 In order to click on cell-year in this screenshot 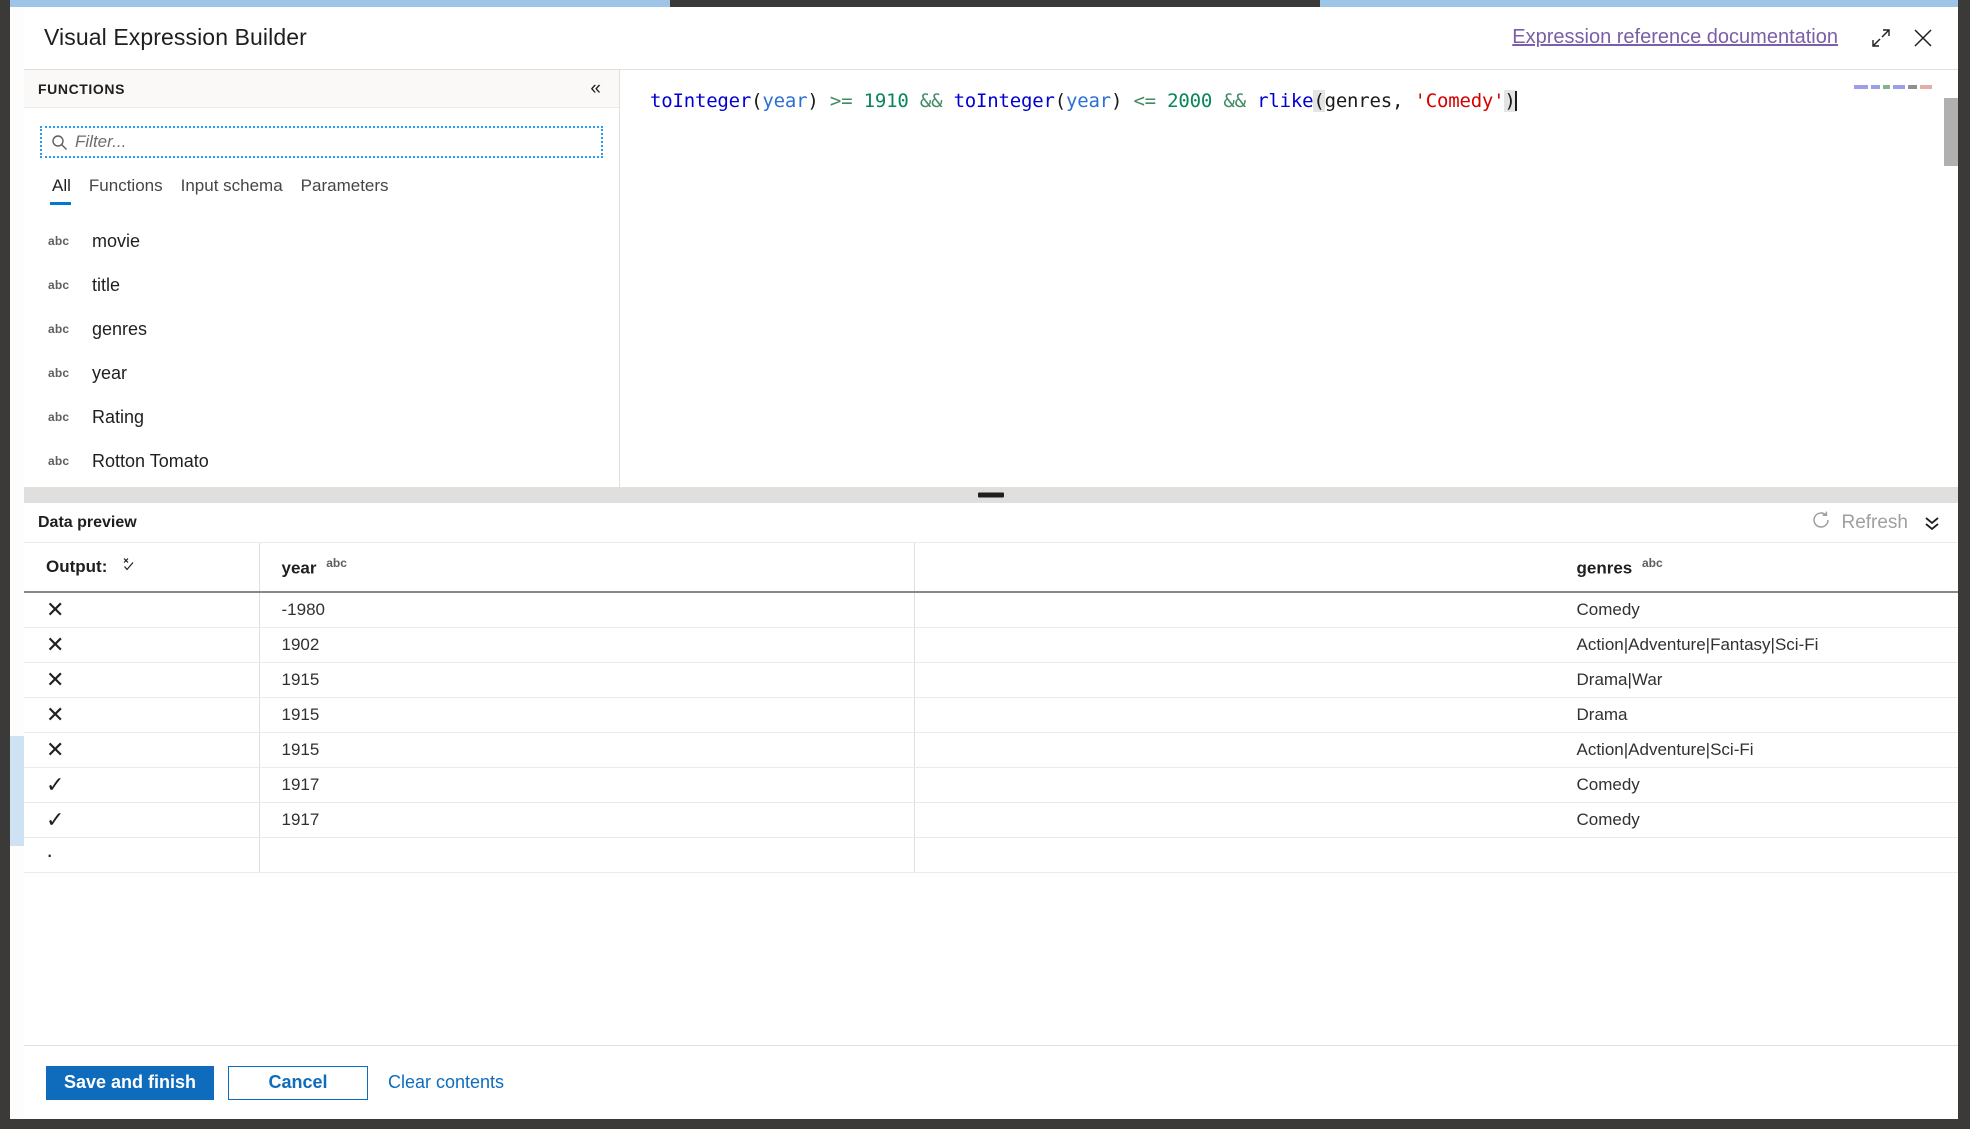, I will do `click(587, 855)`.